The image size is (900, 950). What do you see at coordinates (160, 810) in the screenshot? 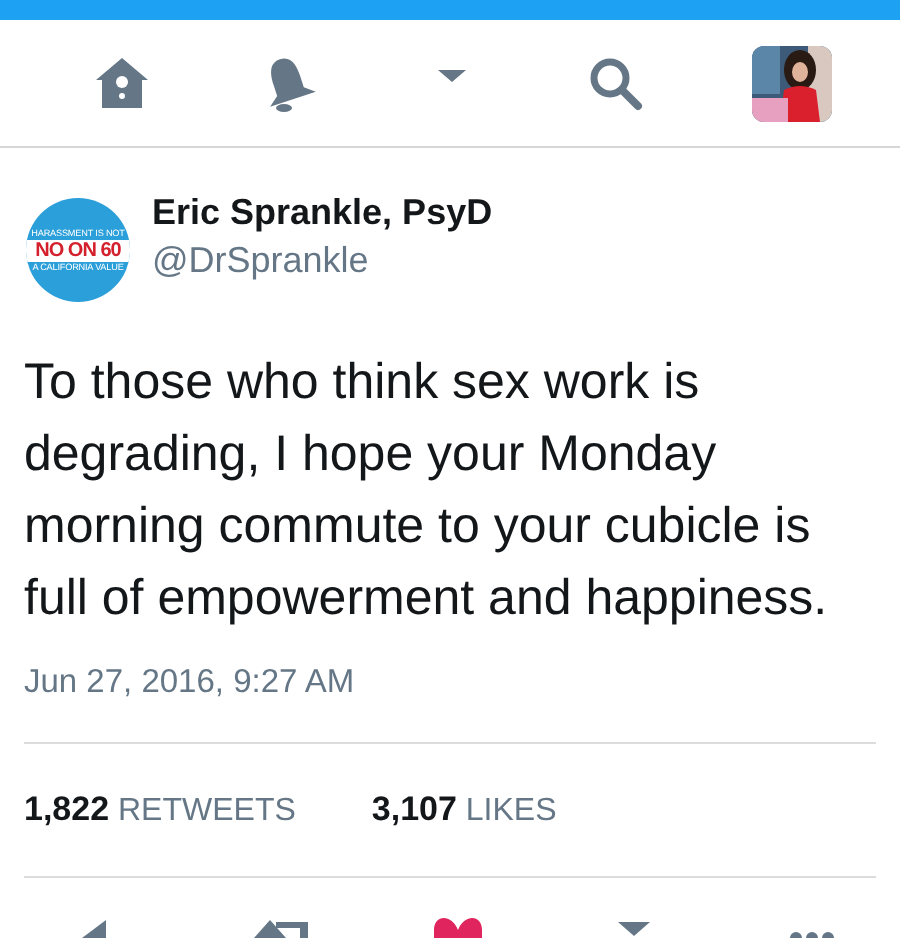
I see `stat-count: 1,822 RETWEETS` at bounding box center [160, 810].